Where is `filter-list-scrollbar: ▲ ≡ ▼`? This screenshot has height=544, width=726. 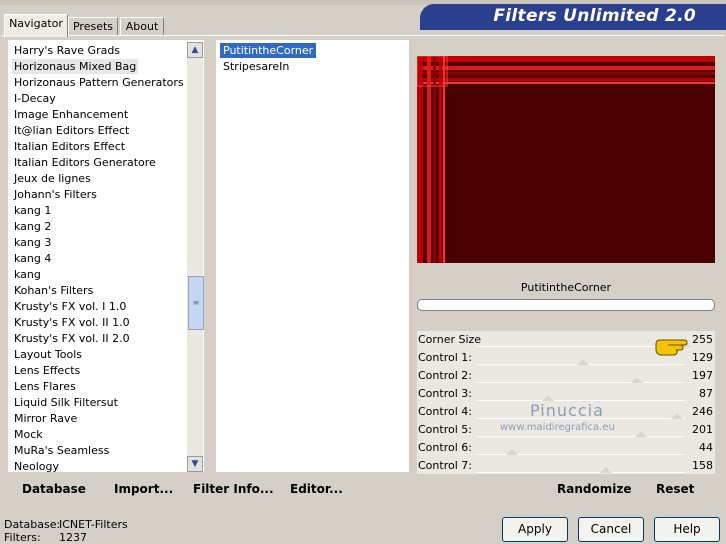 filter-list-scrollbar: ▲ ≡ ▼ is located at coordinates (195, 257).